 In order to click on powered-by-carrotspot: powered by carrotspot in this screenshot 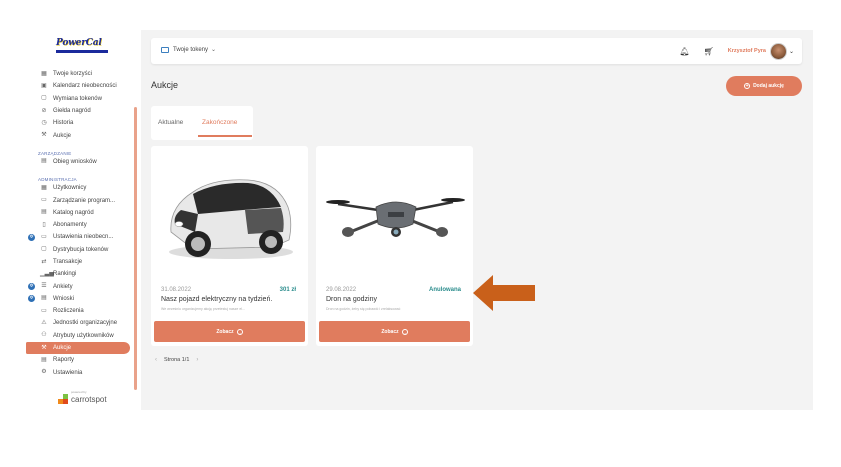, I will do `click(82, 397)`.